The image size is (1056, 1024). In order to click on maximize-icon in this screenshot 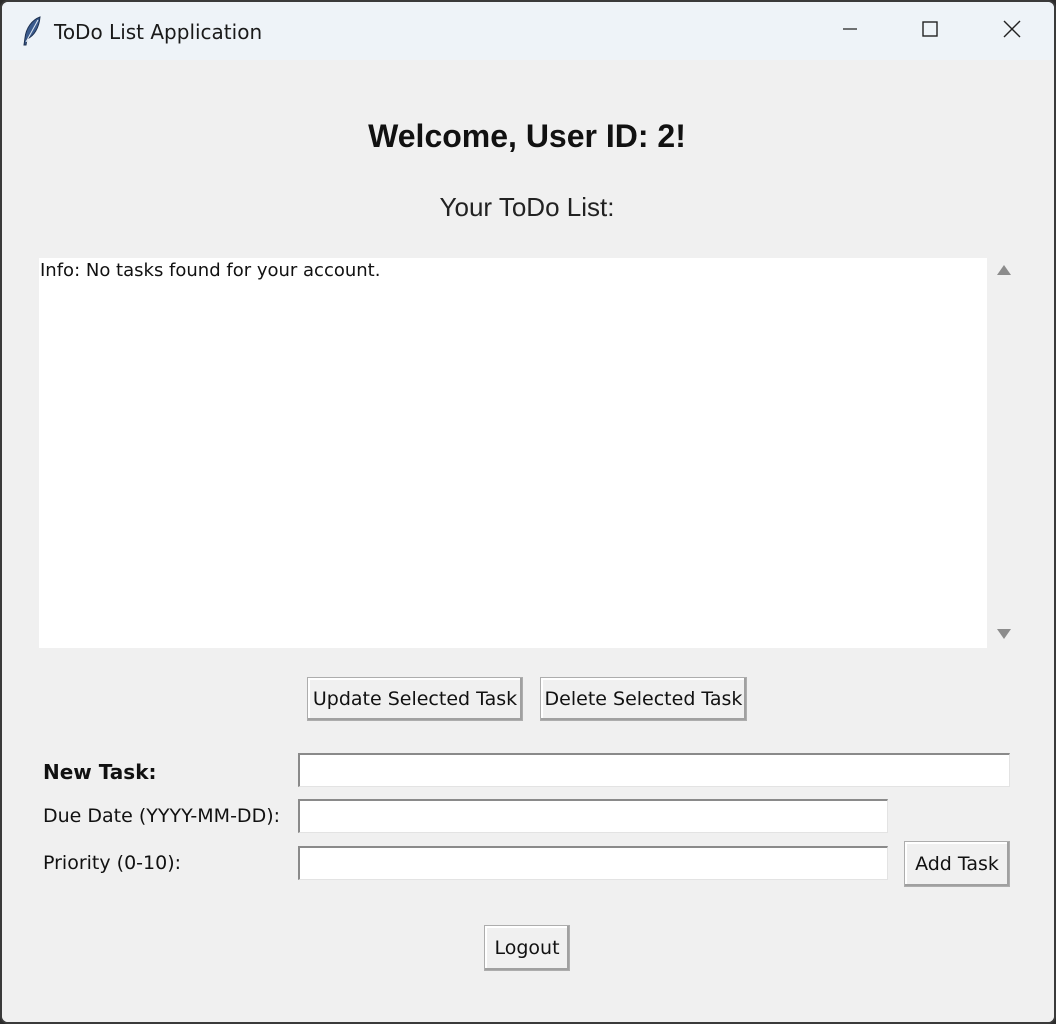, I will do `click(930, 31)`.